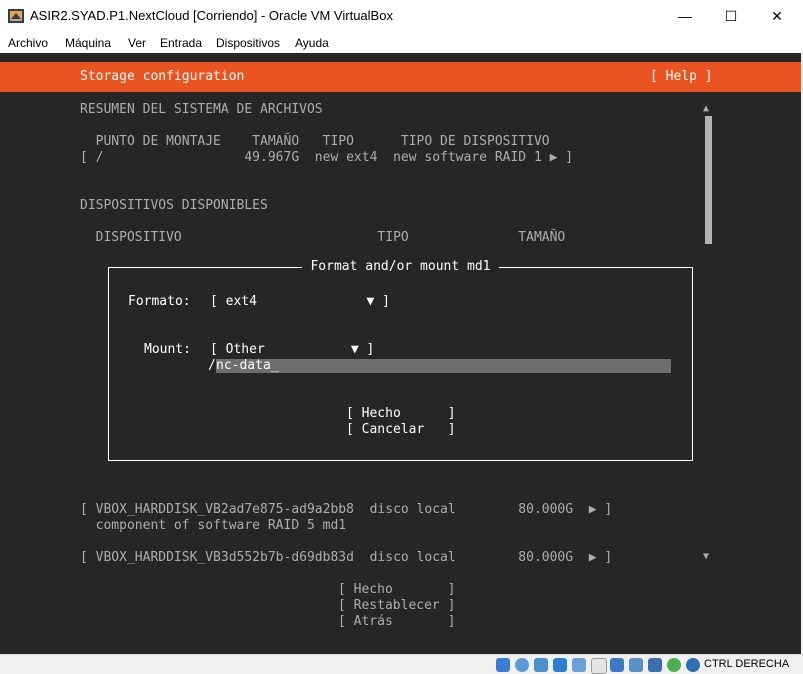  I want to click on minimize-icon: —, so click(685, 16).